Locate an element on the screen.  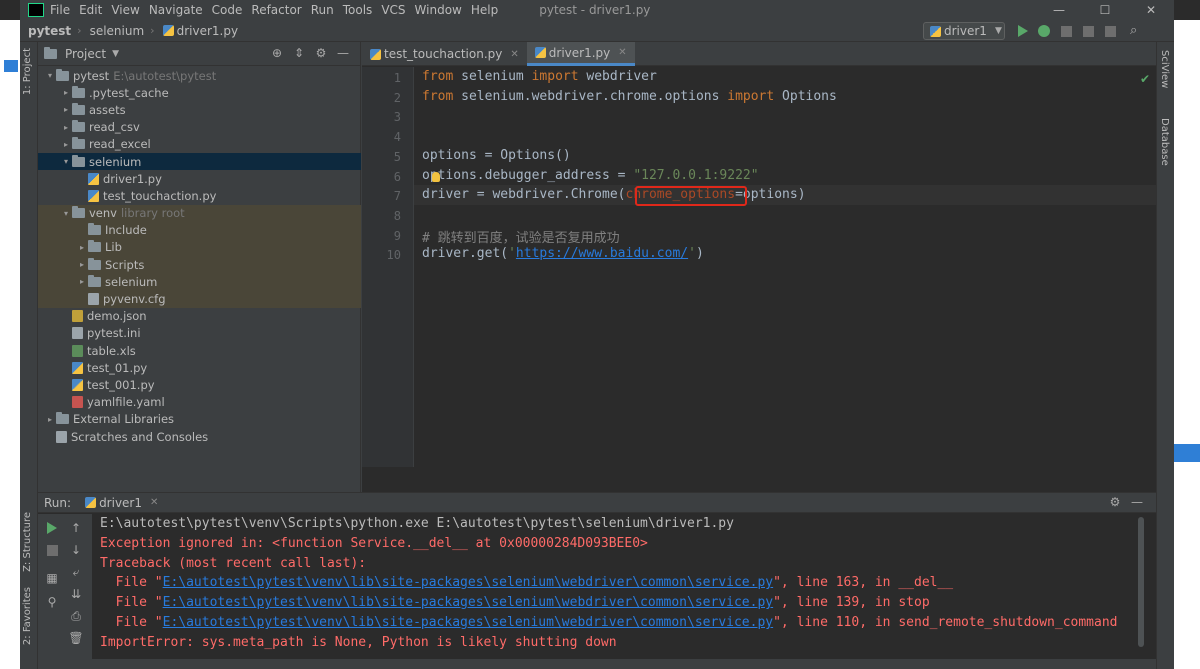
clear-all-button: 🗑 is located at coordinates (76, 638).